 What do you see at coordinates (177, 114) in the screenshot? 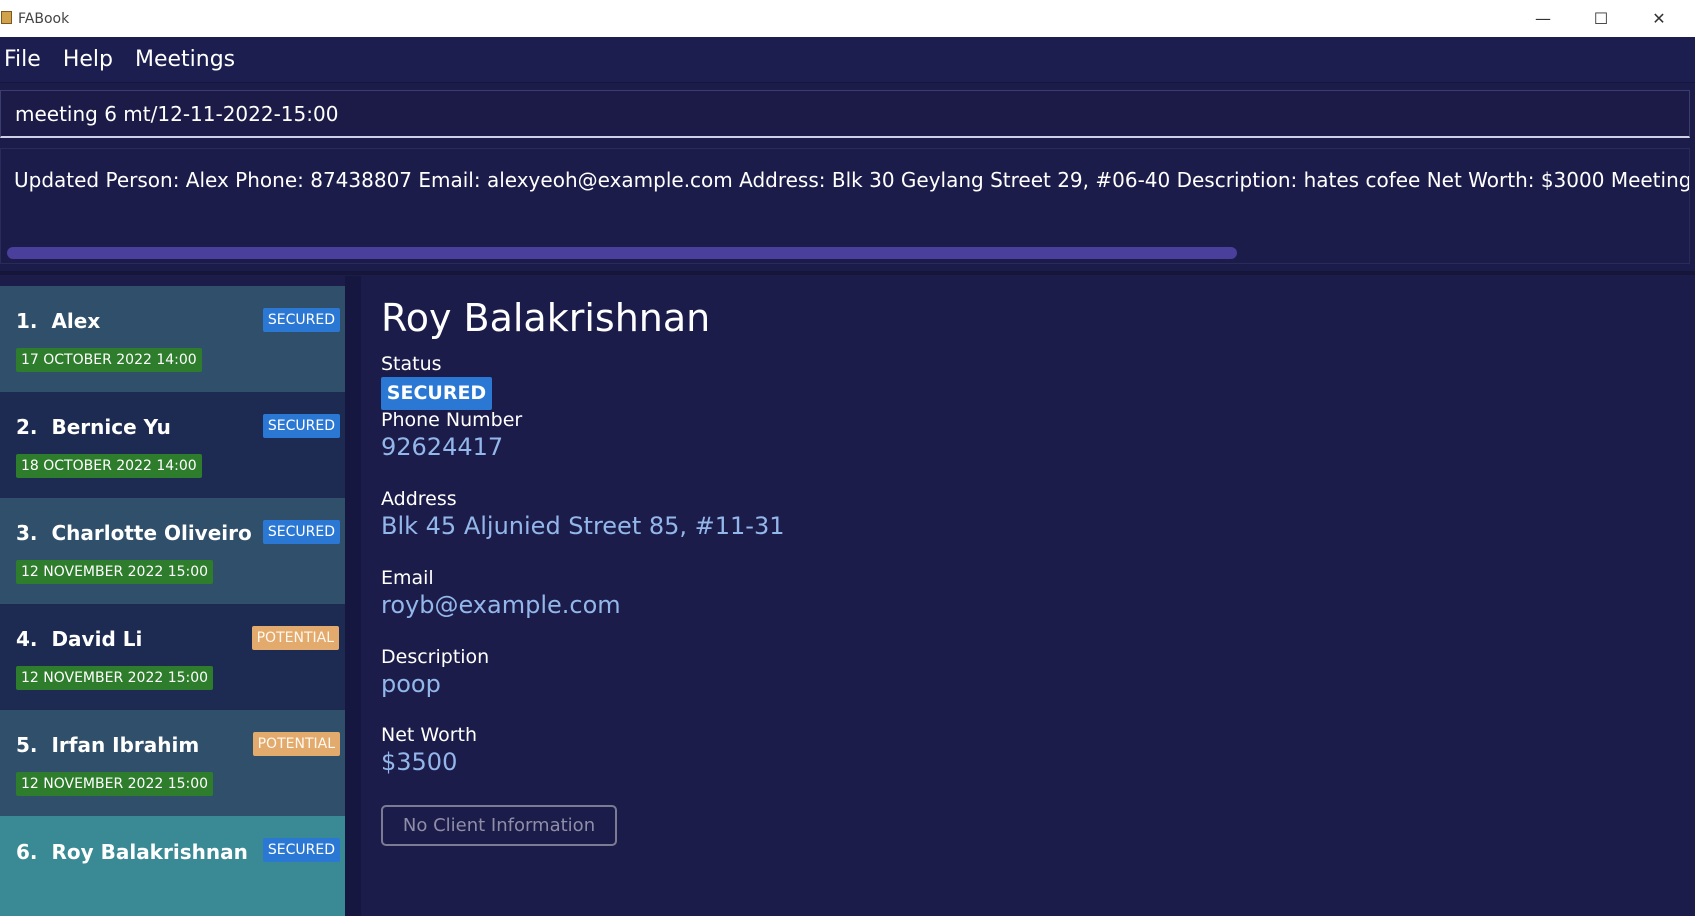
I see `command-input-text: meeting 6 mt/12-11-2022-15:00` at bounding box center [177, 114].